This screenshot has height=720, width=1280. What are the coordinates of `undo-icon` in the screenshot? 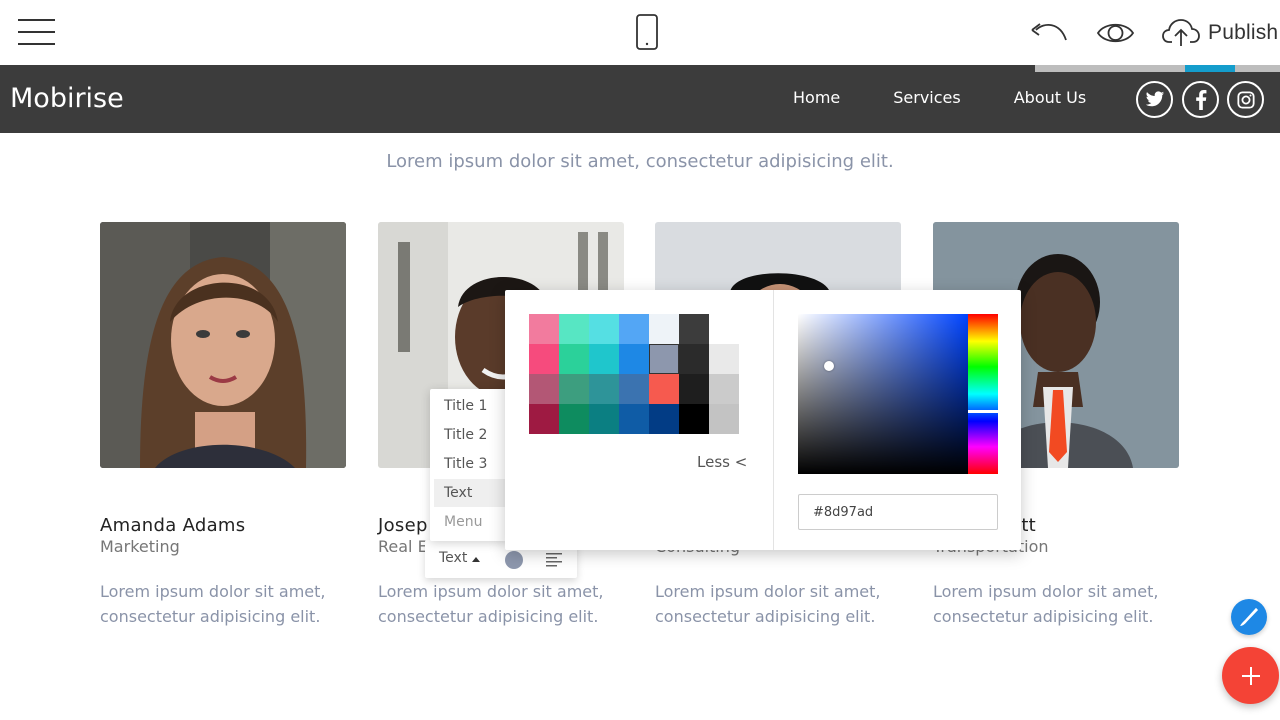 It's located at (1050, 32).